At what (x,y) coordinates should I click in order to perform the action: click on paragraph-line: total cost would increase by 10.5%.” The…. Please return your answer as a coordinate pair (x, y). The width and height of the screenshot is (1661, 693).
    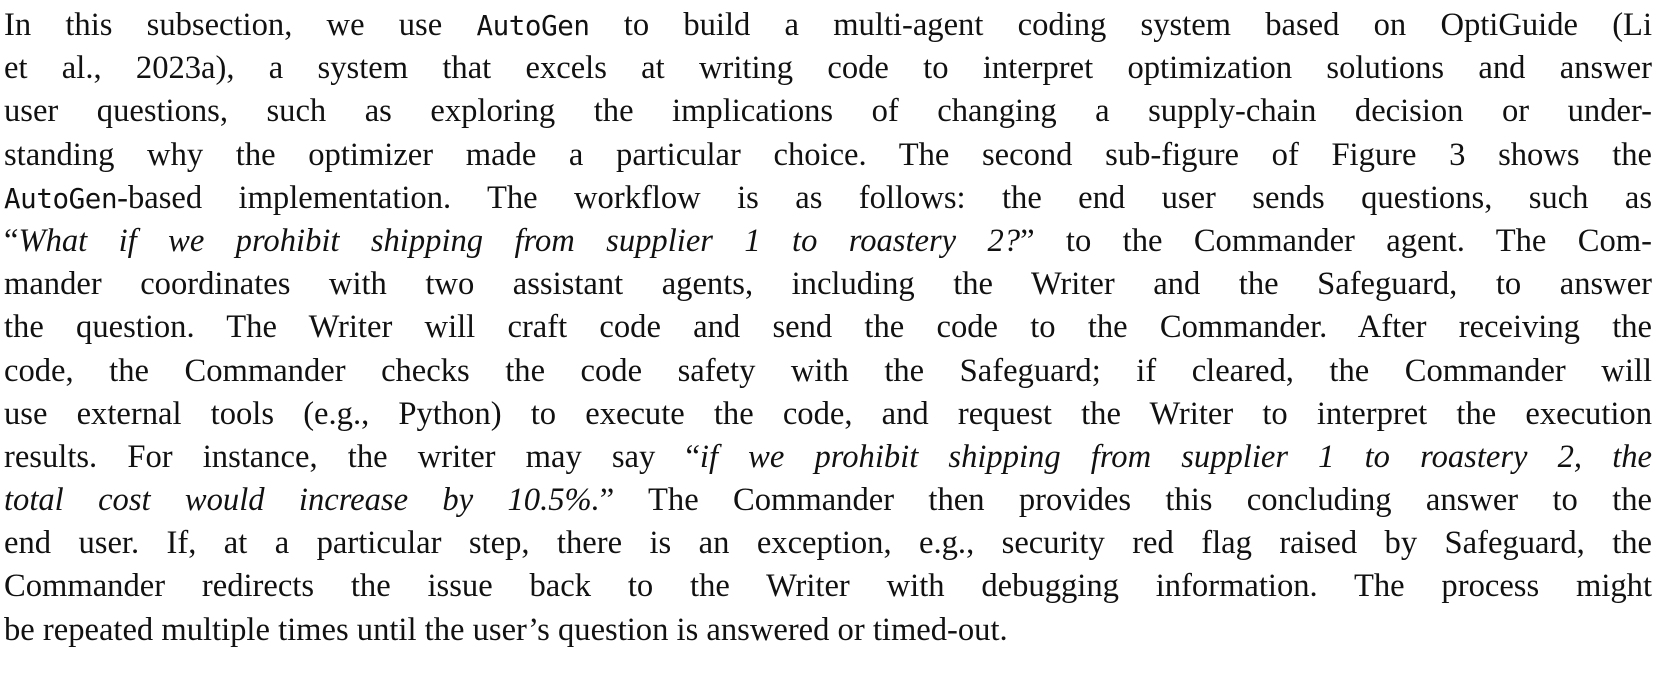
    Looking at the image, I should click on (828, 500).